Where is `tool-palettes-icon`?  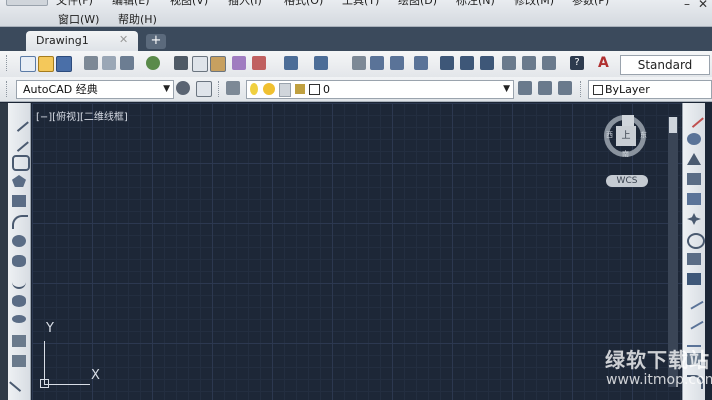 tool-palettes-icon is located at coordinates (487, 63).